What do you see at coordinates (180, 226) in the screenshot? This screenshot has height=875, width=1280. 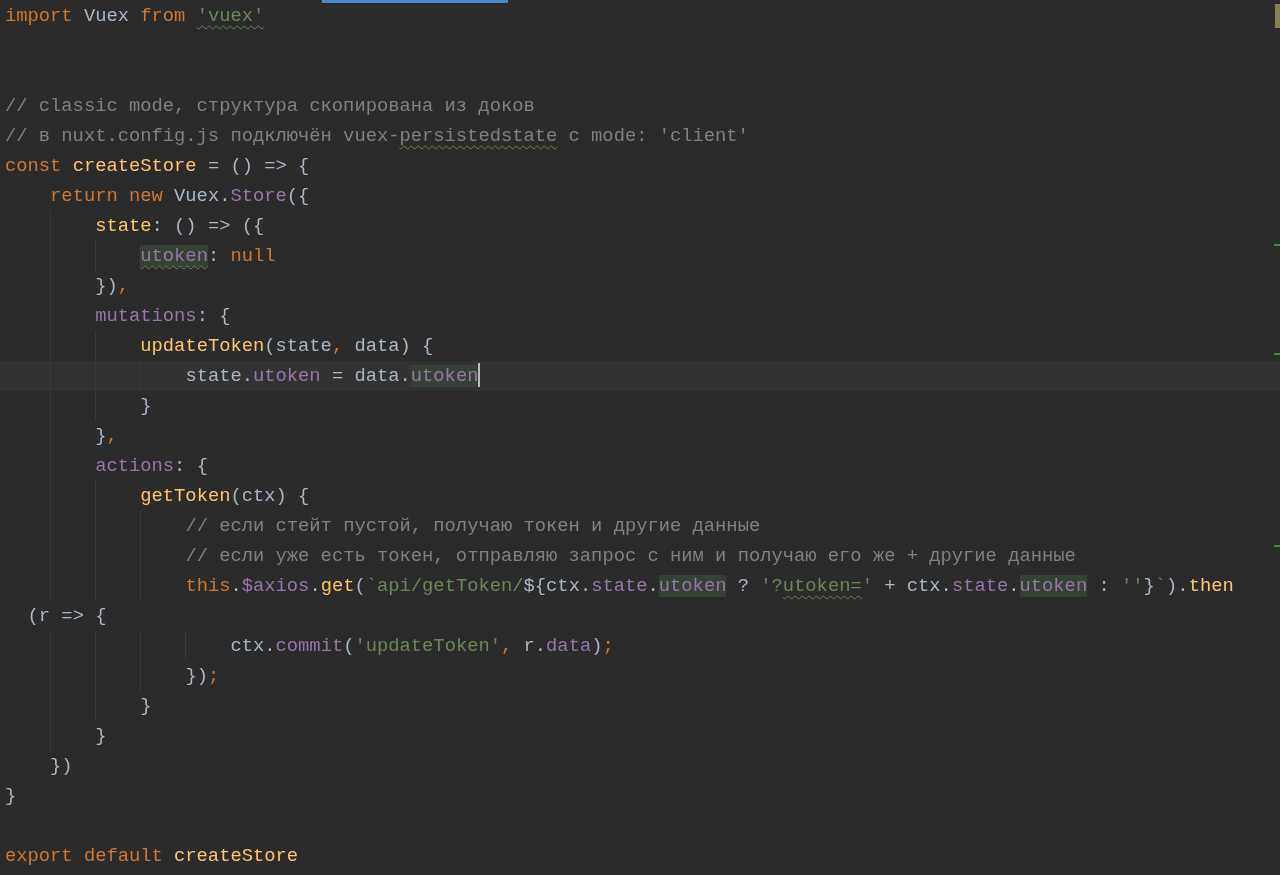 I see `code-line: state: () => ({` at bounding box center [180, 226].